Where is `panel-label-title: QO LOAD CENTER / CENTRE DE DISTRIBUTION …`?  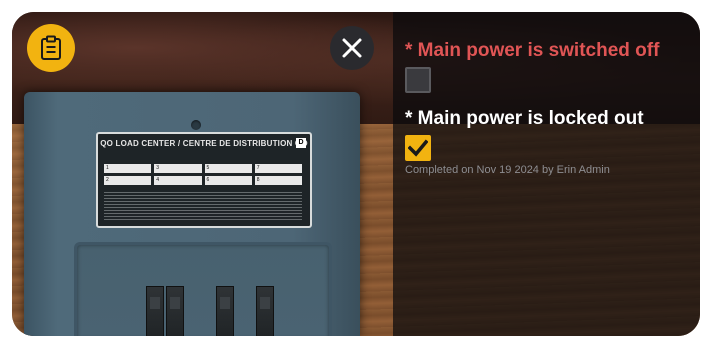 panel-label-title: QO LOAD CENTER / CENTRE DE DISTRIBUTION … is located at coordinates (204, 143).